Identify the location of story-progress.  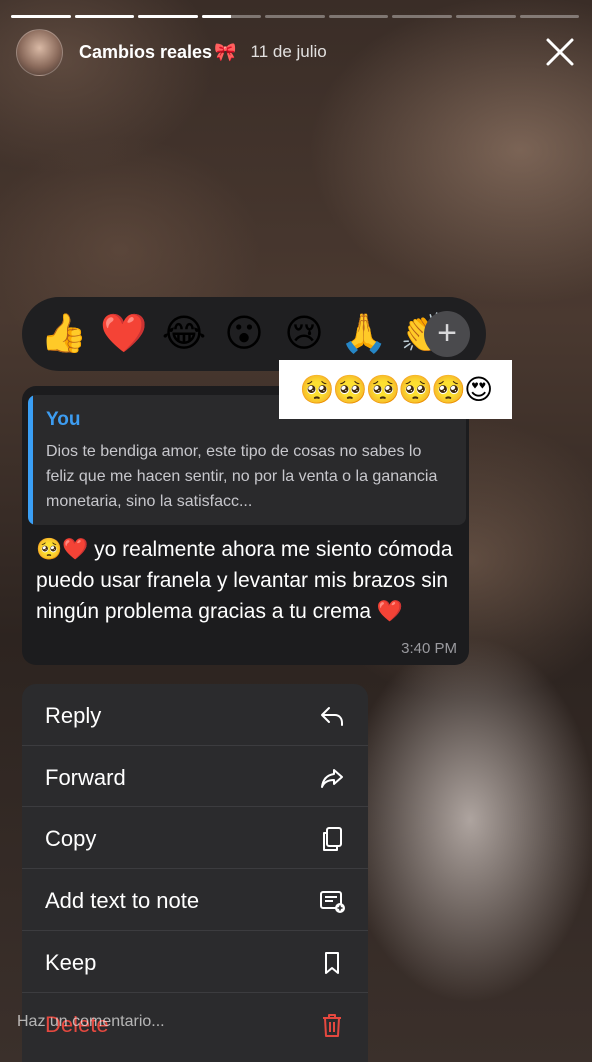
(295, 16).